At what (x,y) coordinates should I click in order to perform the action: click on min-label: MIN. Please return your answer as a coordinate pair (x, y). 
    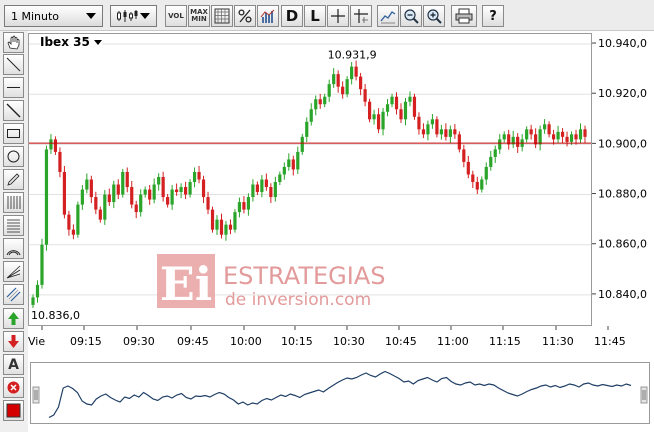
    Looking at the image, I should click on (199, 19).